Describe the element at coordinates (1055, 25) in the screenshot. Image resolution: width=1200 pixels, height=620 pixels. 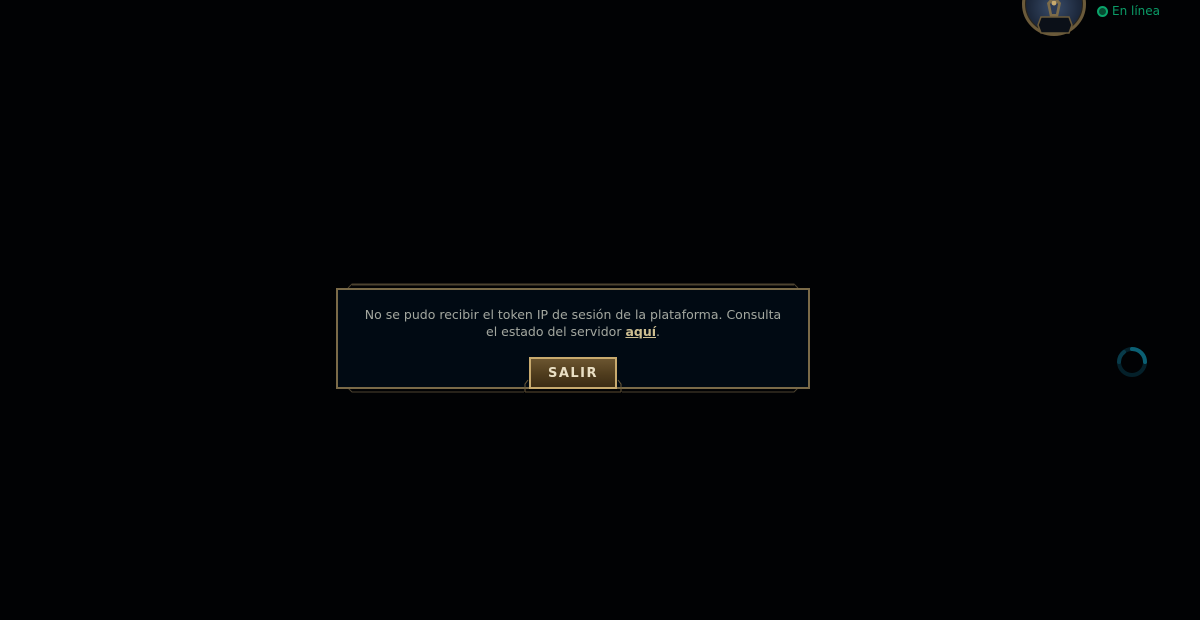
I see `level-plate` at that location.